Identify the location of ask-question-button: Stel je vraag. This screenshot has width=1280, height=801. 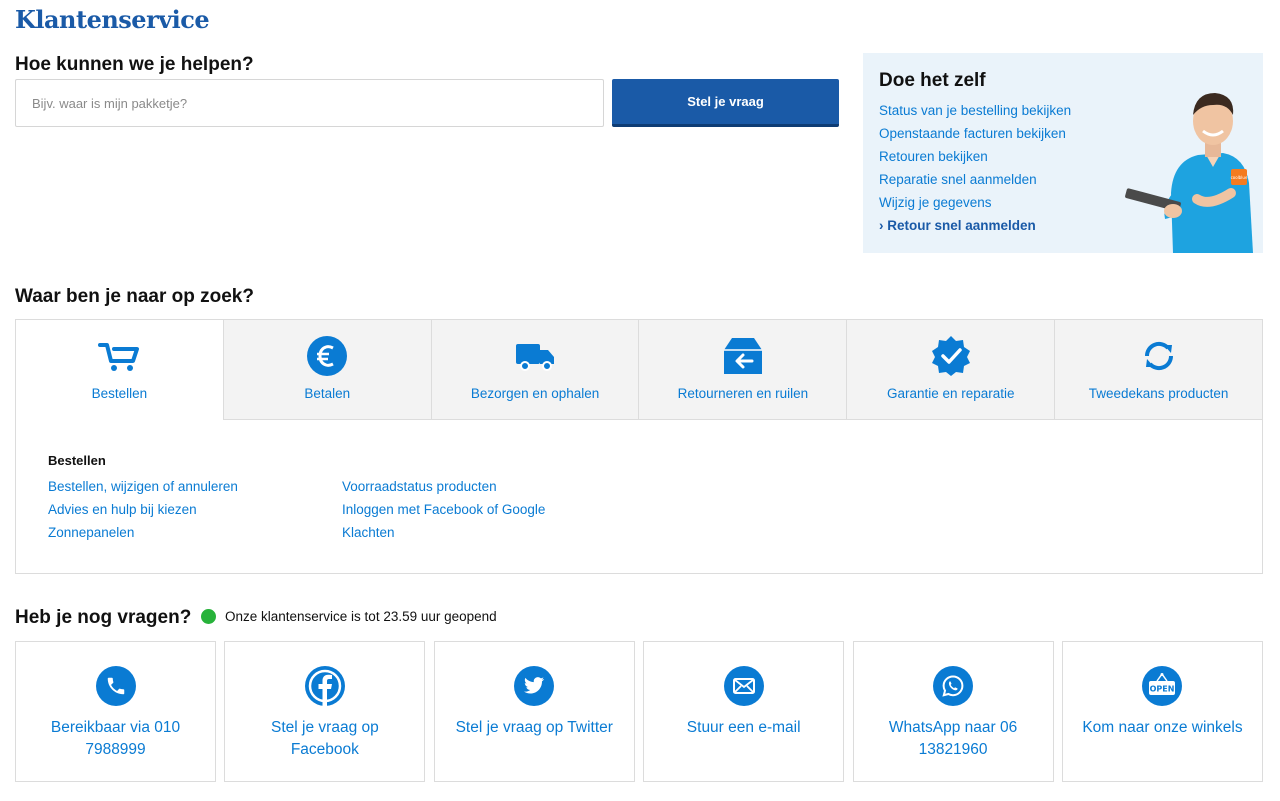
(725, 103).